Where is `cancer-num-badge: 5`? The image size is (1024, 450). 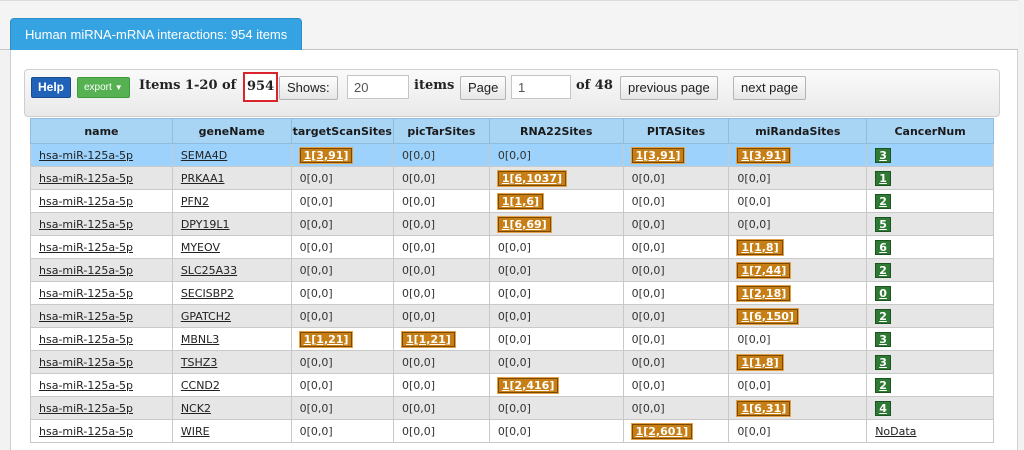
cancer-num-badge: 5 is located at coordinates (883, 224).